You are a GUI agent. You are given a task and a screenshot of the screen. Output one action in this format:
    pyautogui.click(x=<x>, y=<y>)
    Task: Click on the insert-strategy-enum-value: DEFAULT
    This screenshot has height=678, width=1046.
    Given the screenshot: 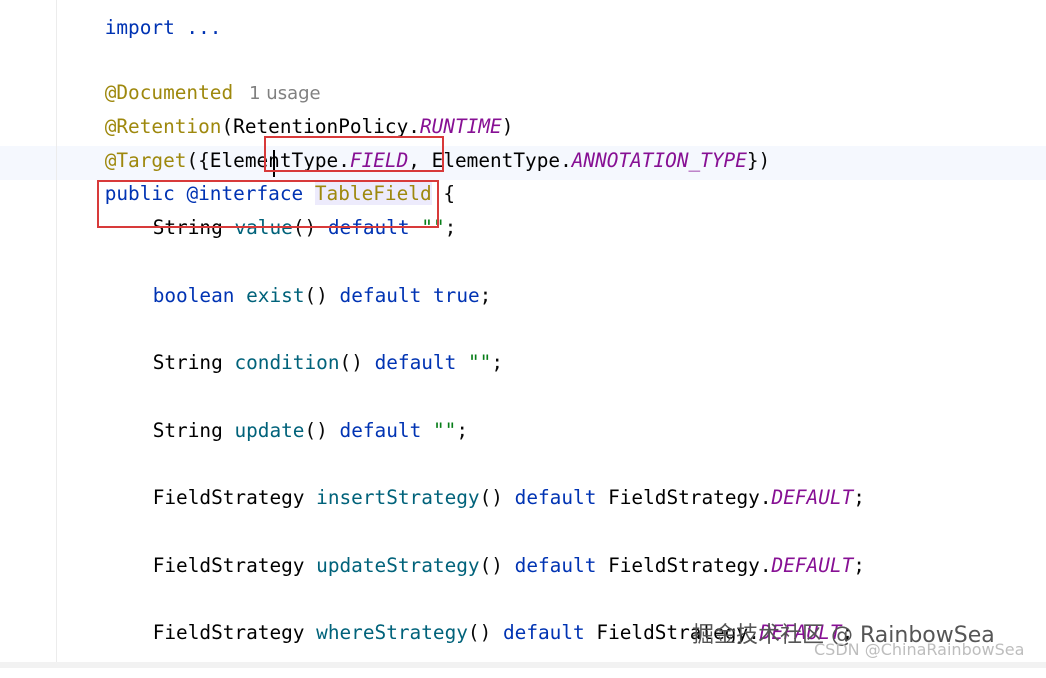 What is the action you would take?
    pyautogui.click(x=812, y=497)
    